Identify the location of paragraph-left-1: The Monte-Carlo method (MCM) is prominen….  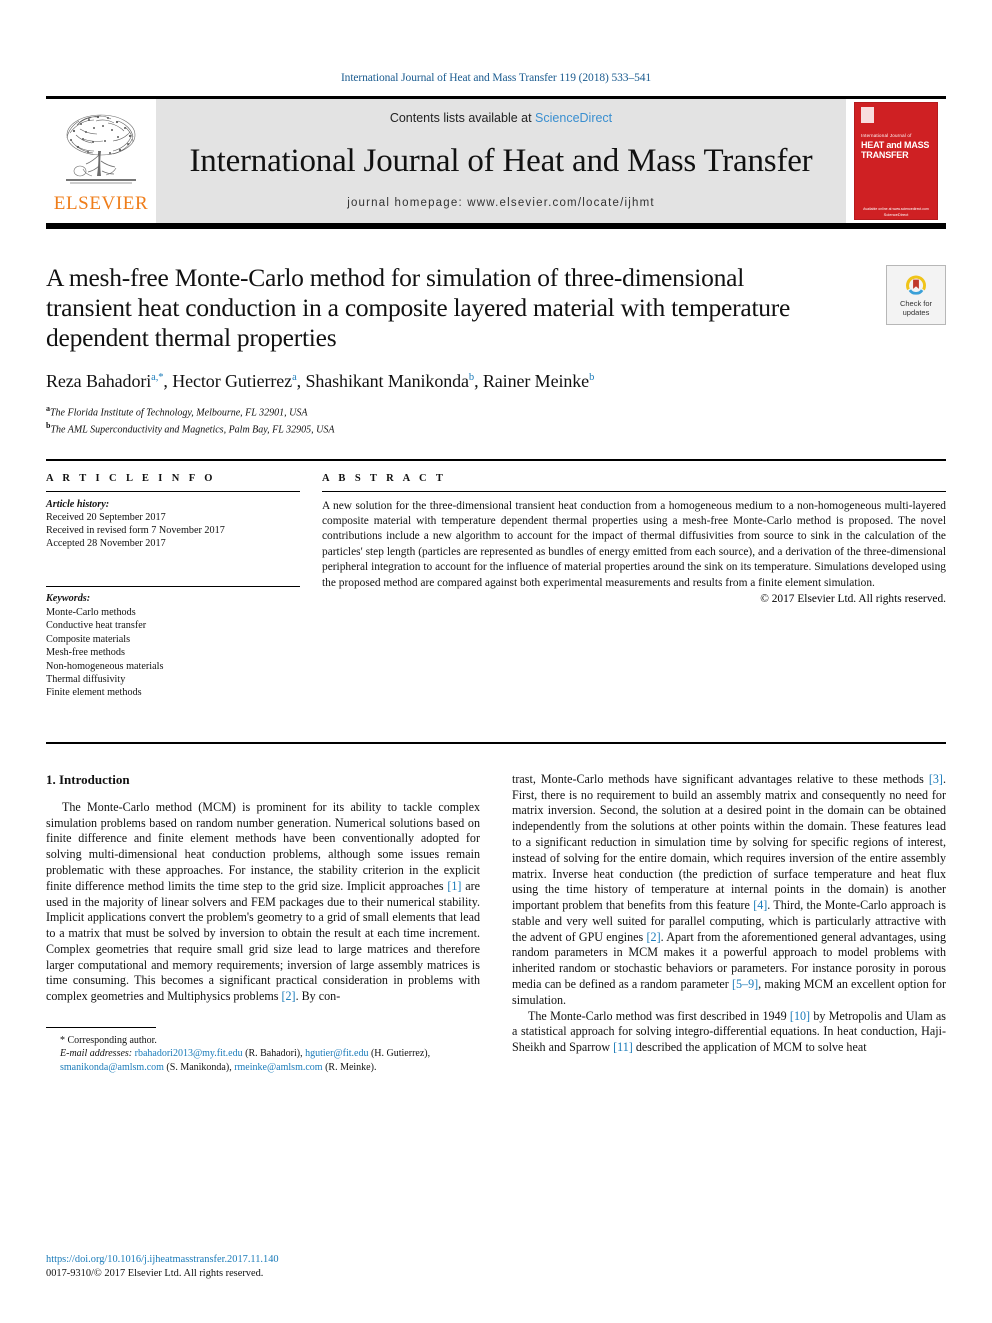
(263, 902).